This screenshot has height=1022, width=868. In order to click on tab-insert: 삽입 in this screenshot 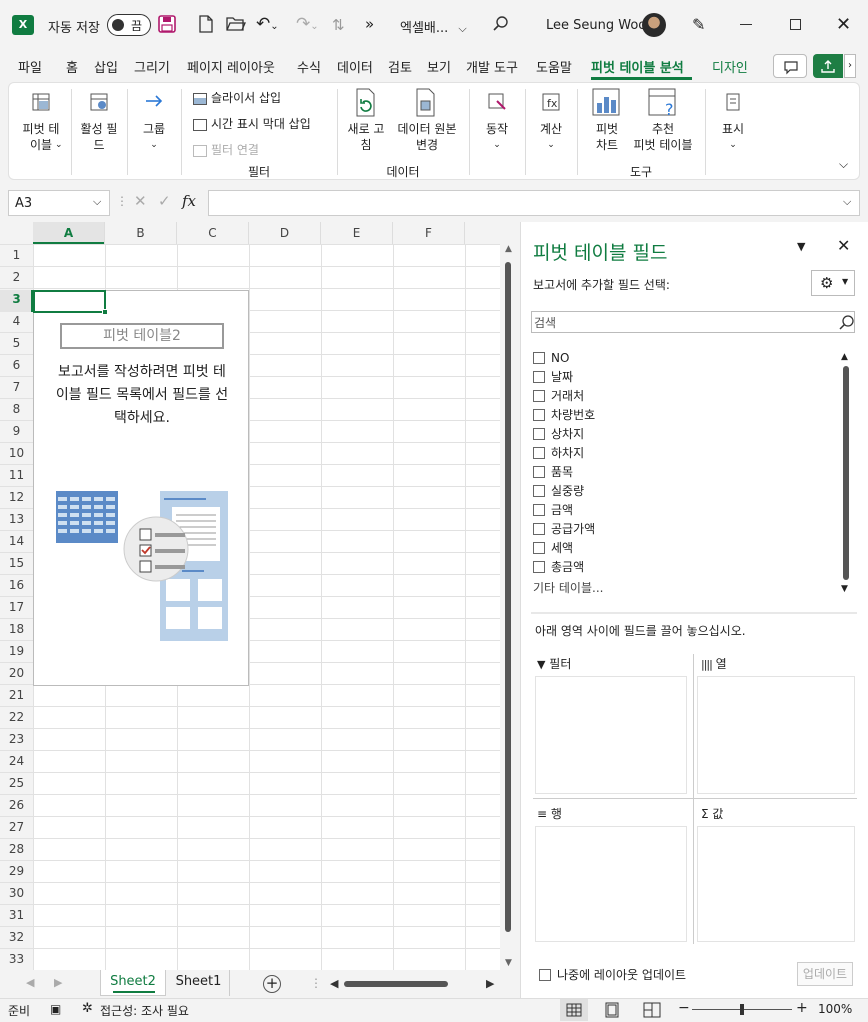, I will do `click(106, 66)`.